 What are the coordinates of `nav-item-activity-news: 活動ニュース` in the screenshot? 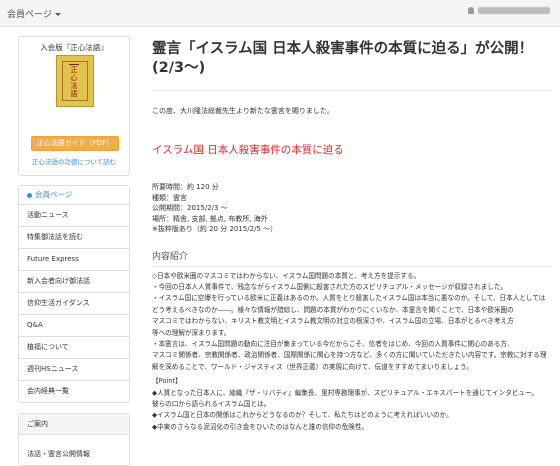 It's located at (74, 216).